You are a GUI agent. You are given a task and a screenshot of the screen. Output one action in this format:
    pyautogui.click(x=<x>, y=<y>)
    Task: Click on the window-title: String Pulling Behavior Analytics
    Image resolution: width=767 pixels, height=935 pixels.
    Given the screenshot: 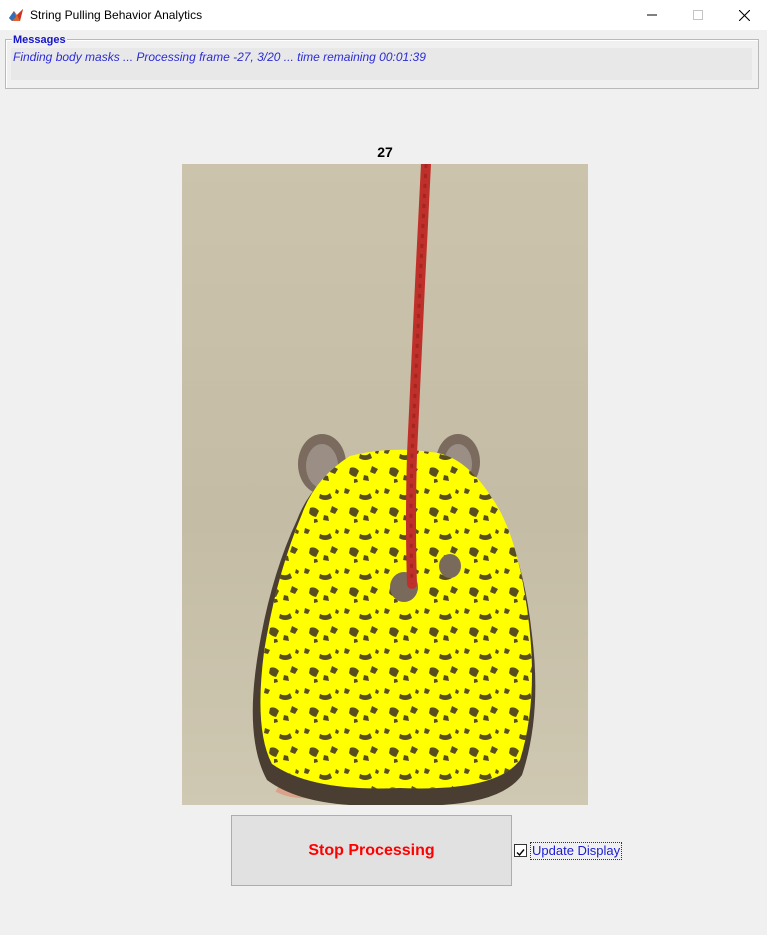 What is the action you would take?
    pyautogui.click(x=116, y=15)
    